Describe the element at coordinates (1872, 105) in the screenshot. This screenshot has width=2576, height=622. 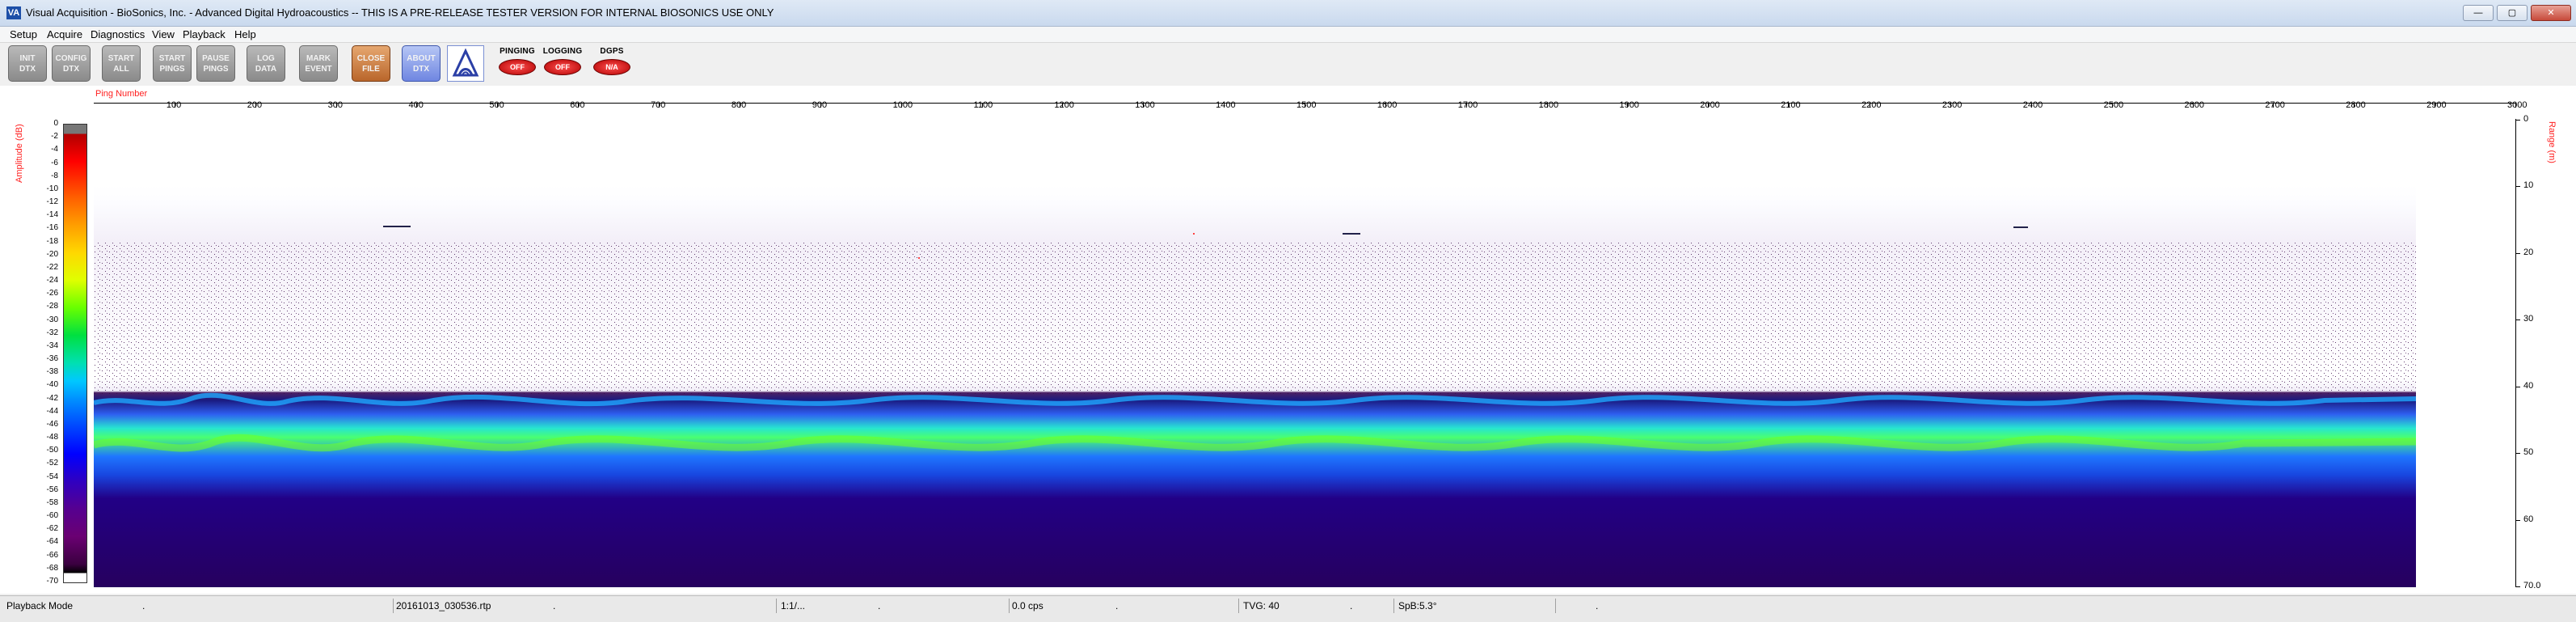
I see `ping-tick-label: 2200` at that location.